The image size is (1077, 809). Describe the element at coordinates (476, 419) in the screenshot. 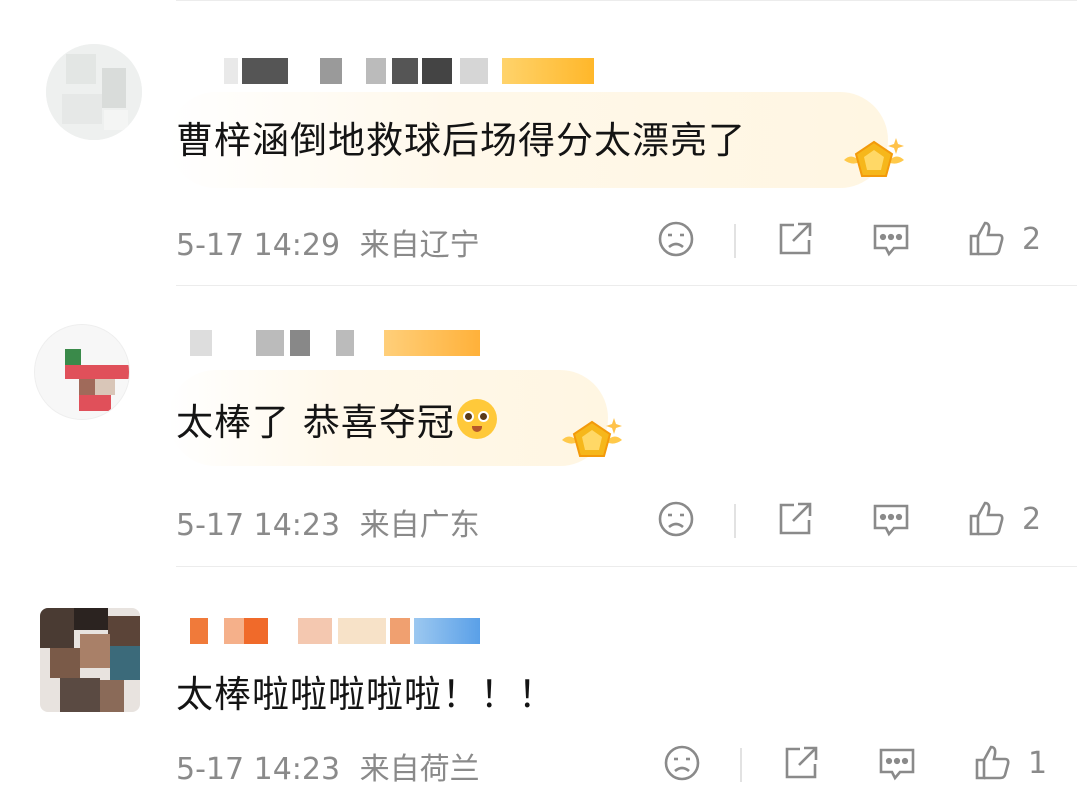

I see `pleading-face-icon` at that location.